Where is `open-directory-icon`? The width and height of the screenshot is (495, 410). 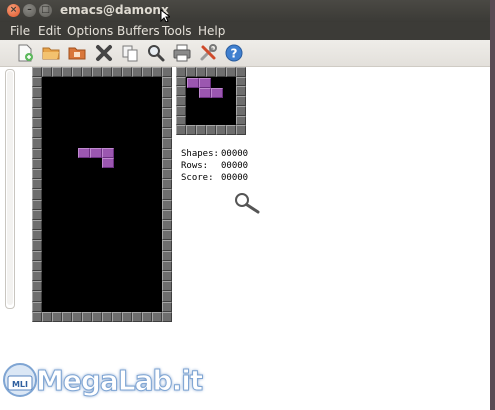
open-directory-icon is located at coordinates (77, 53).